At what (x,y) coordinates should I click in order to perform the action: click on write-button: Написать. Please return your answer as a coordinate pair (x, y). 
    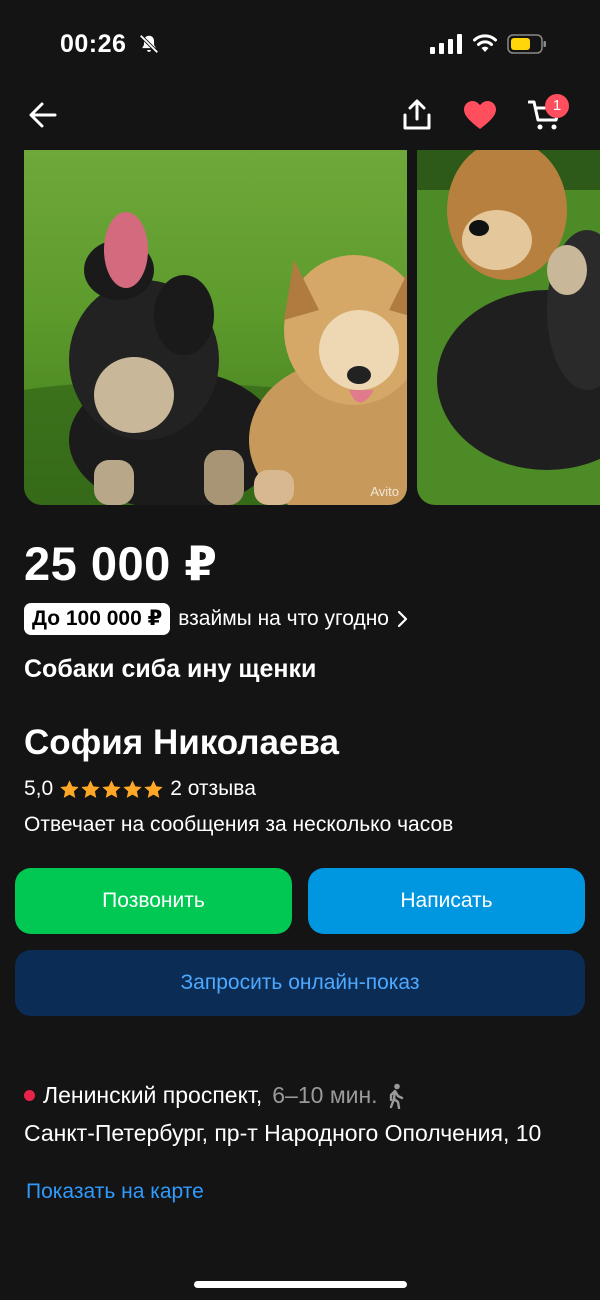
    Looking at the image, I should click on (446, 901).